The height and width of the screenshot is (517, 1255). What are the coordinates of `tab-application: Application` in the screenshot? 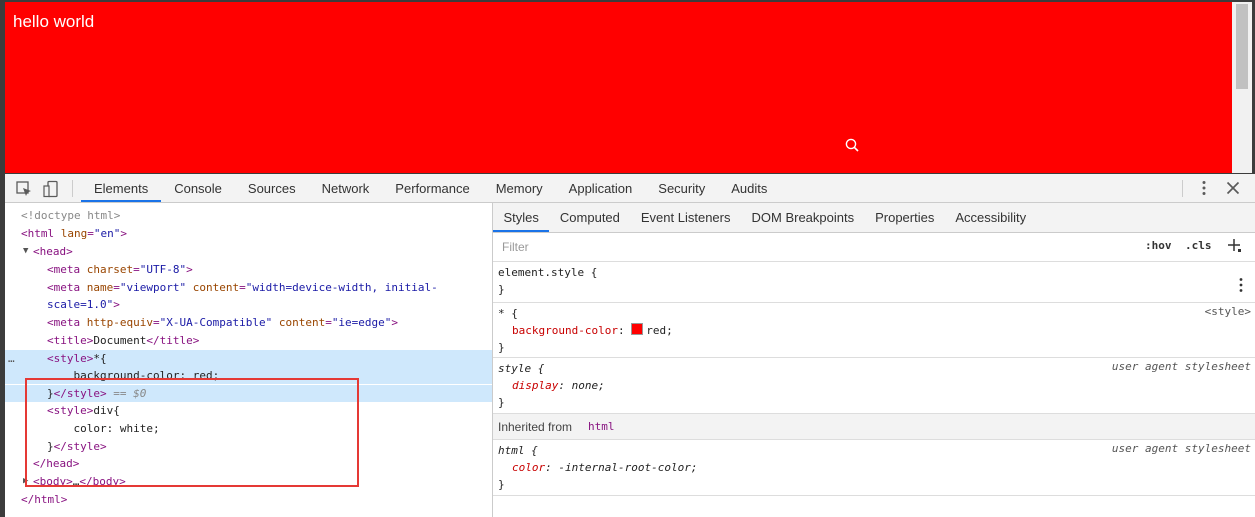 It's located at (601, 188).